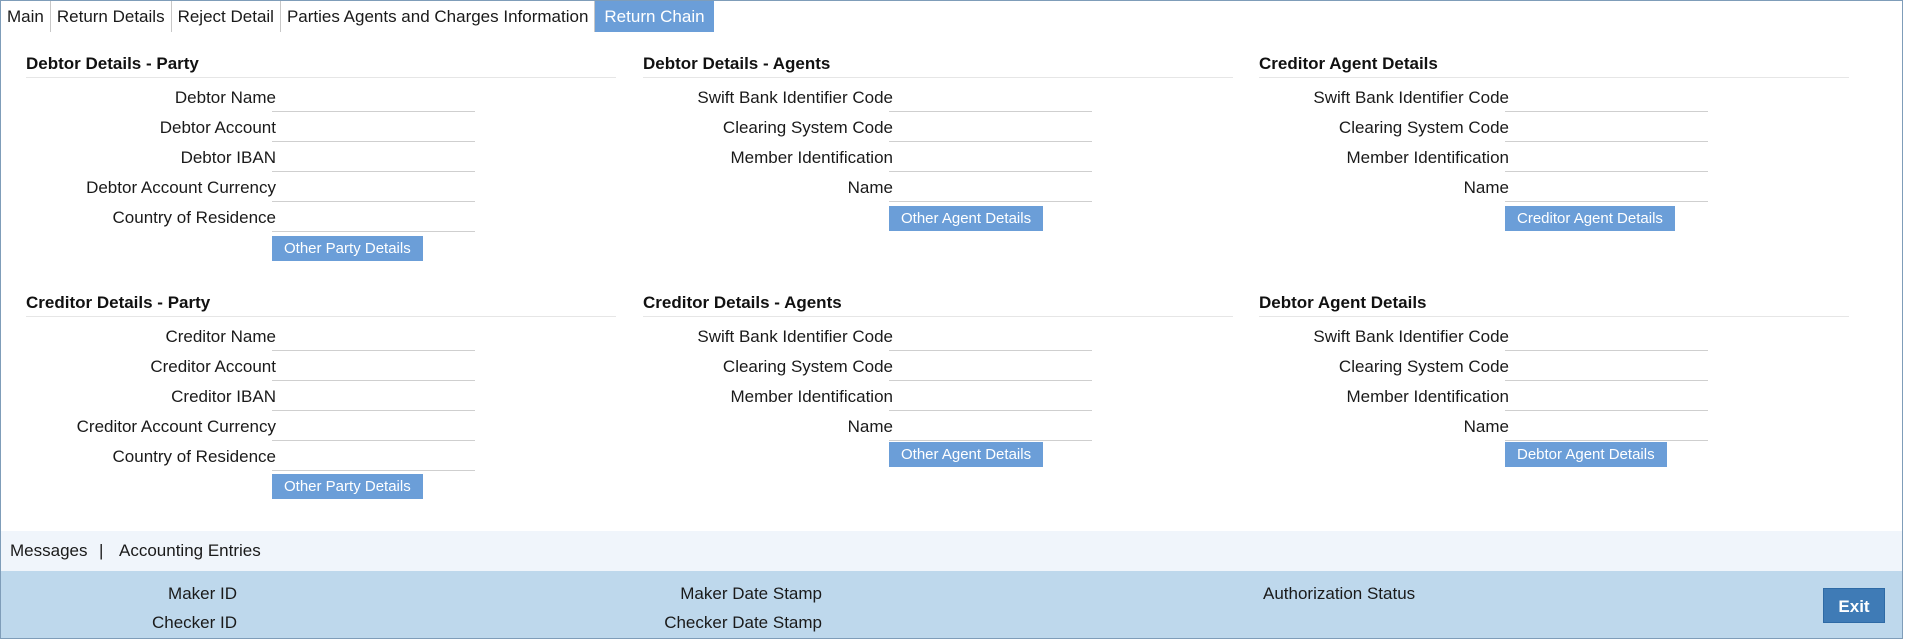 The width and height of the screenshot is (1905, 641). Describe the element at coordinates (190, 551) in the screenshot. I see `accounting-entries-link: Accounting Entries` at that location.